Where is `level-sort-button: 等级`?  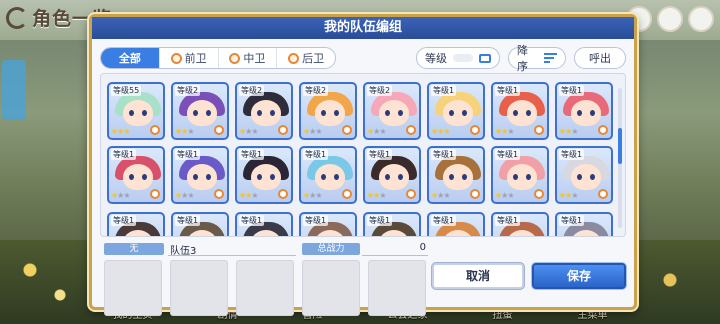
level-sort-button: 等级 is located at coordinates (458, 58).